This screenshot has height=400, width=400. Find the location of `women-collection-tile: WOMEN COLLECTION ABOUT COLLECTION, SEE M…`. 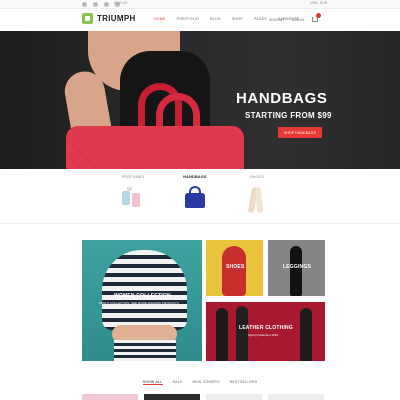

women-collection-tile: WOMEN COLLECTION ABOUT COLLECTION, SEE M… is located at coordinates (142, 300).